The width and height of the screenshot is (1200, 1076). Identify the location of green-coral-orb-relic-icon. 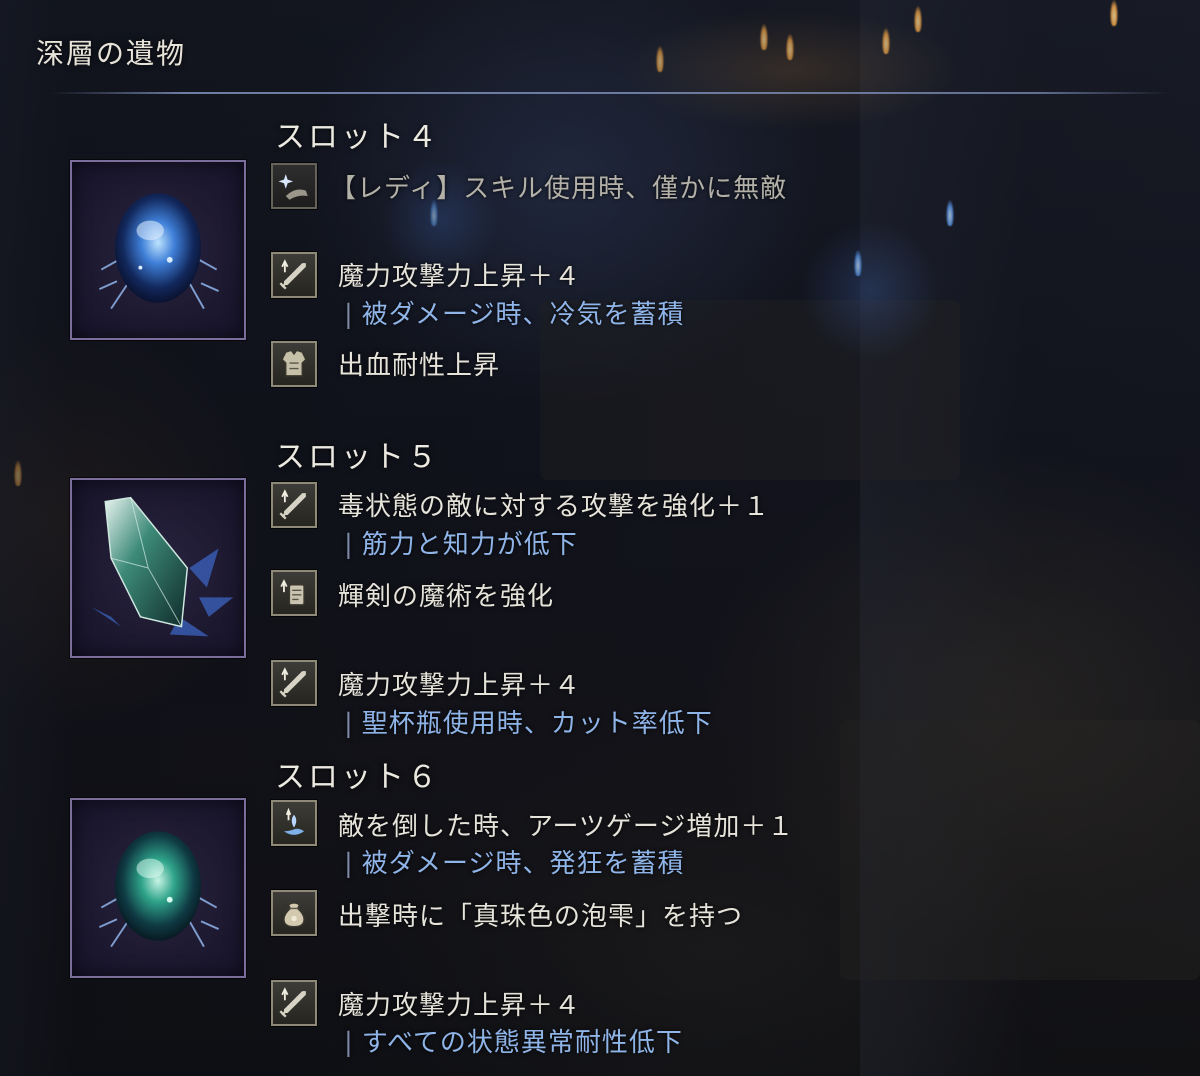
(158, 889).